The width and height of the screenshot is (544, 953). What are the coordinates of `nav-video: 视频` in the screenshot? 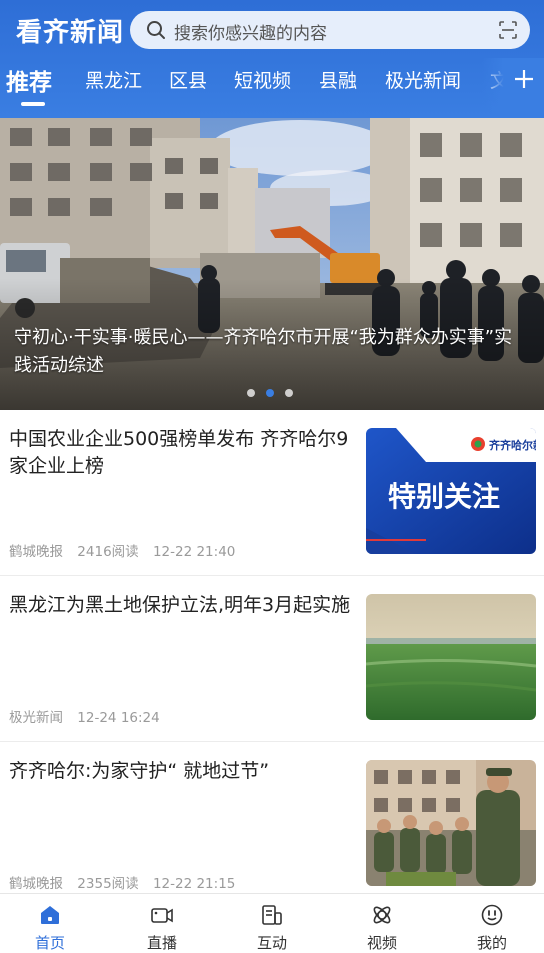 It's located at (382, 923).